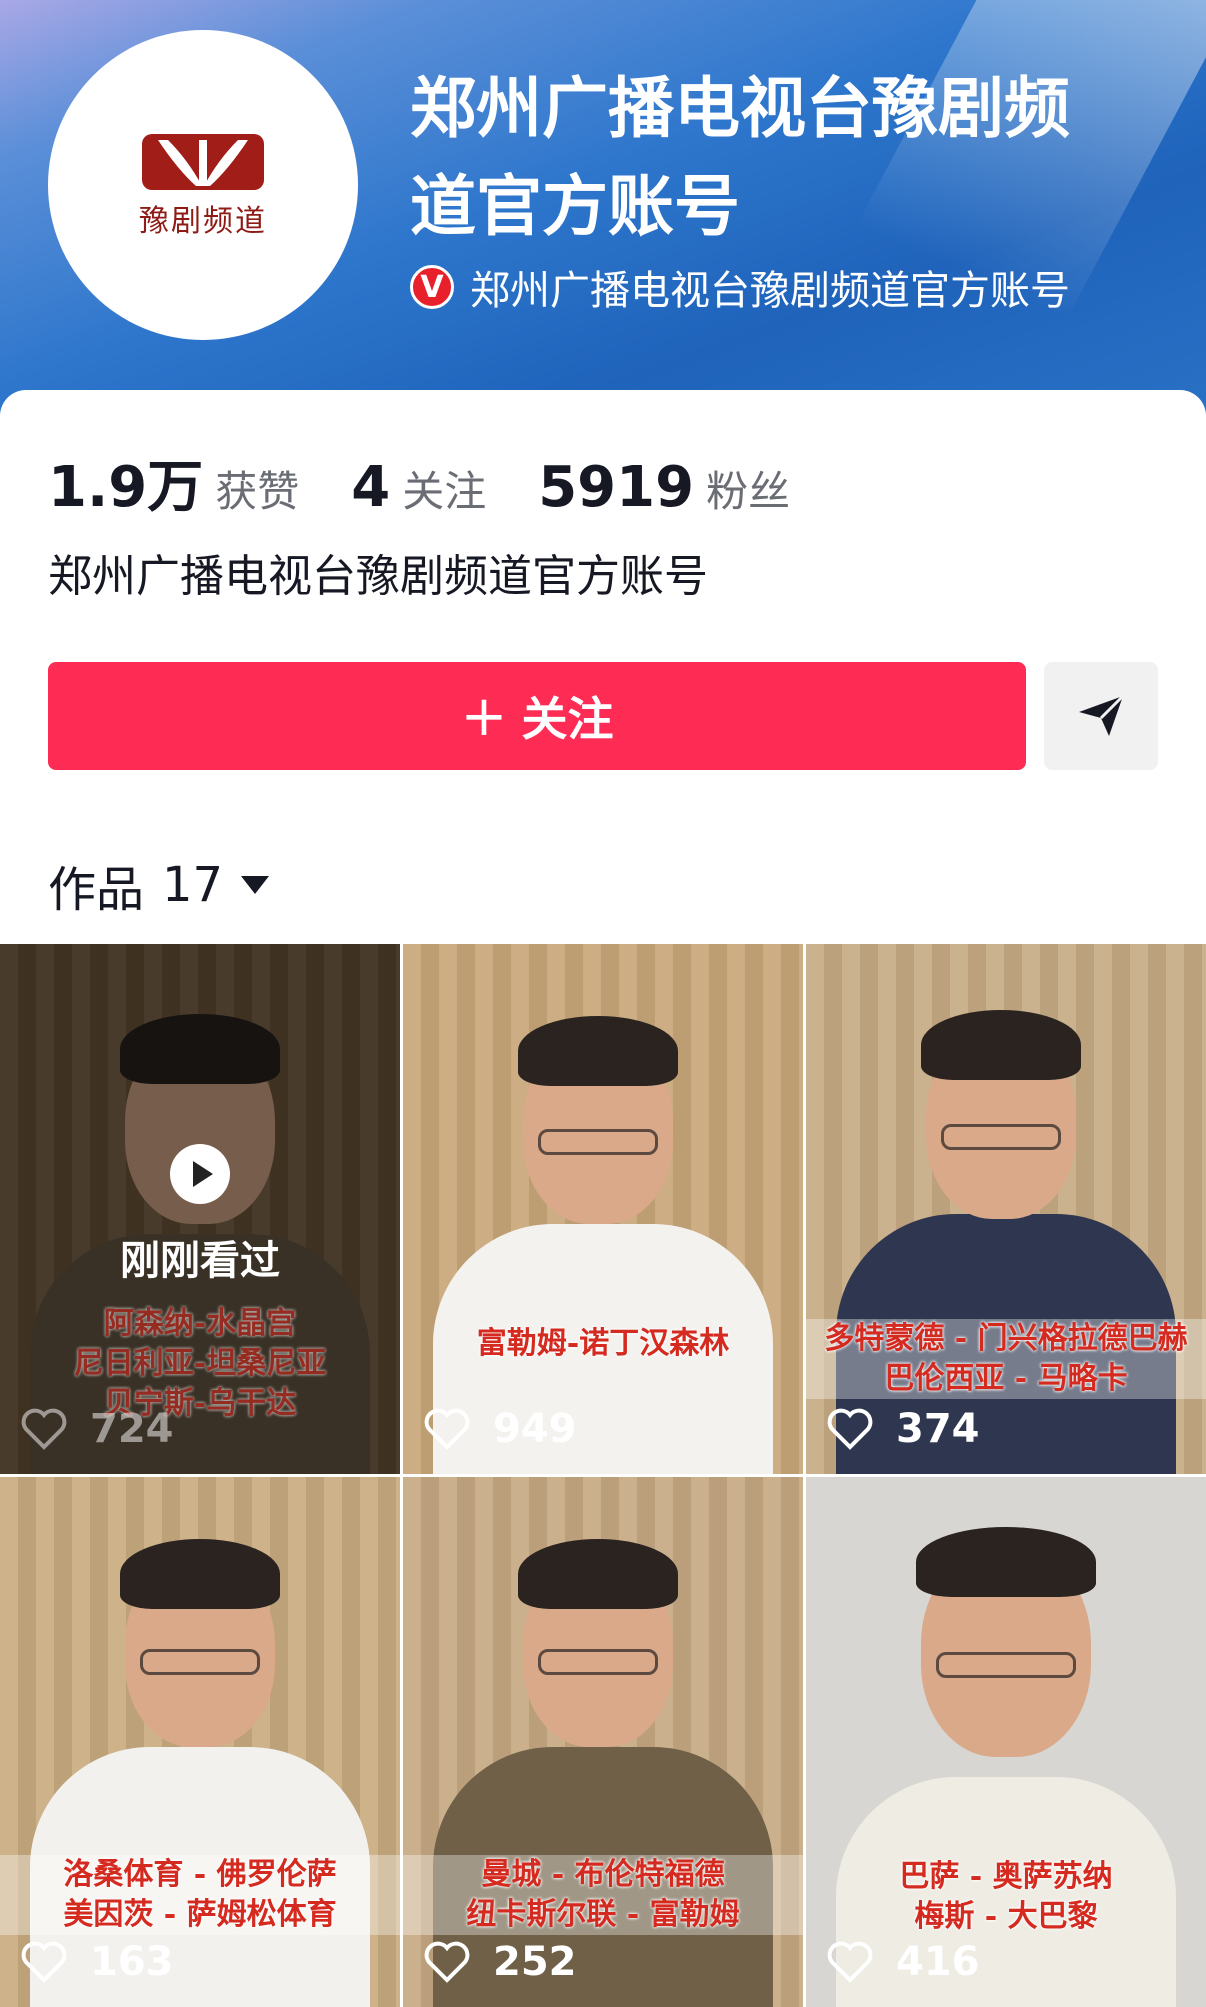 The width and height of the screenshot is (1206, 2007). I want to click on stat-followers: 5919 粉丝, so click(664, 487).